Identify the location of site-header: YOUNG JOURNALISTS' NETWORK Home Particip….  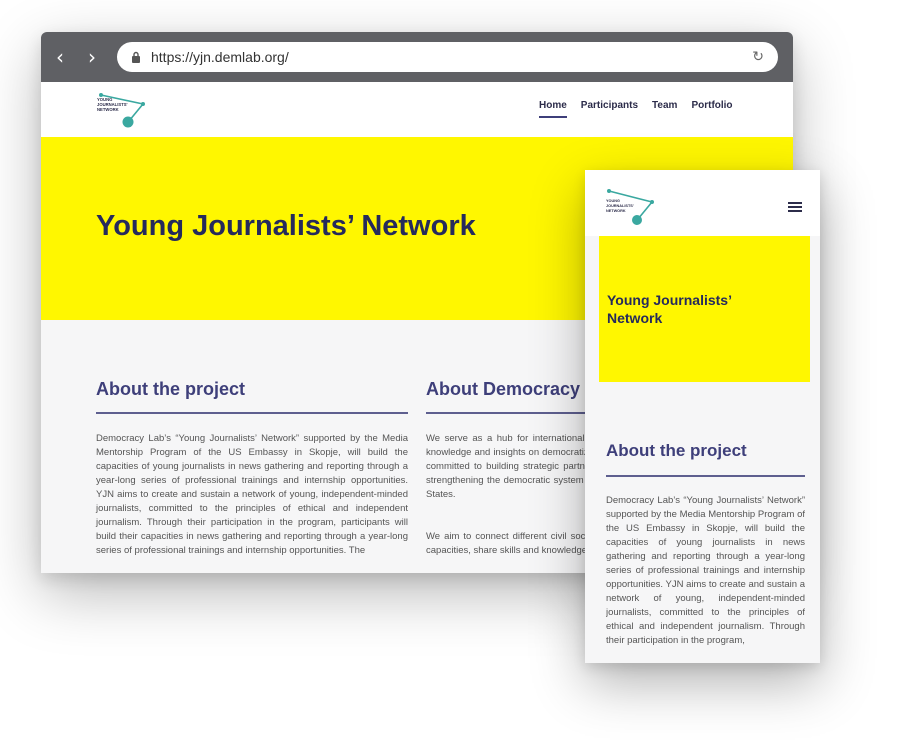
(417, 109).